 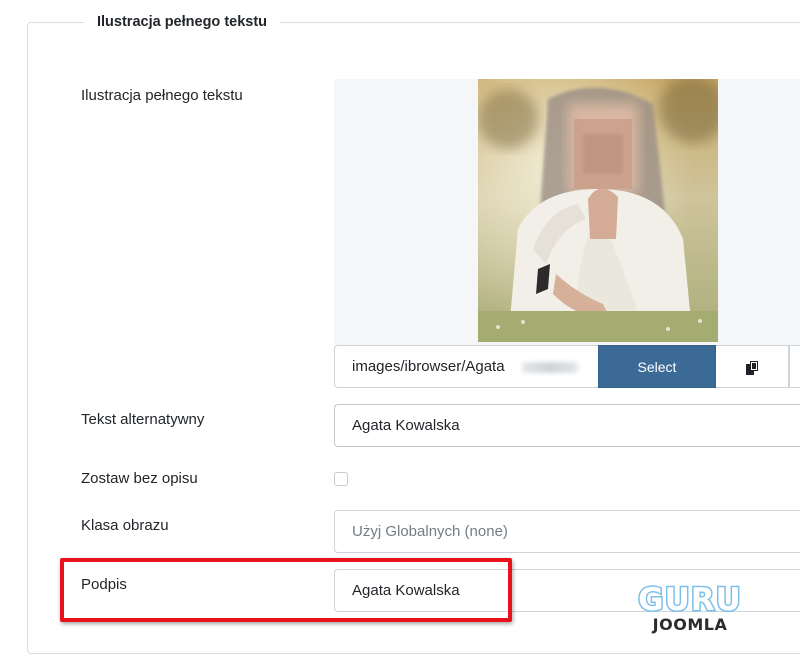 I want to click on section-legend: Ilustracja pełnego tekstu, so click(x=182, y=22).